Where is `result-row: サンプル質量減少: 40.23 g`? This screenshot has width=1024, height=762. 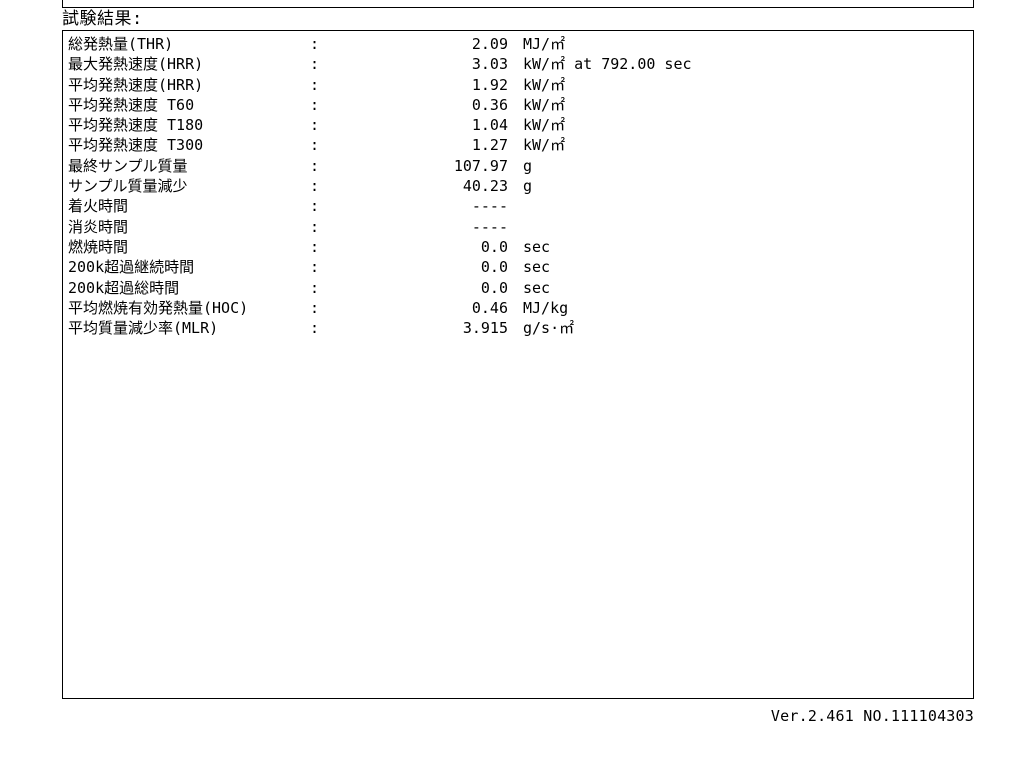 result-row: サンプル質量減少: 40.23 g is located at coordinates (518, 186).